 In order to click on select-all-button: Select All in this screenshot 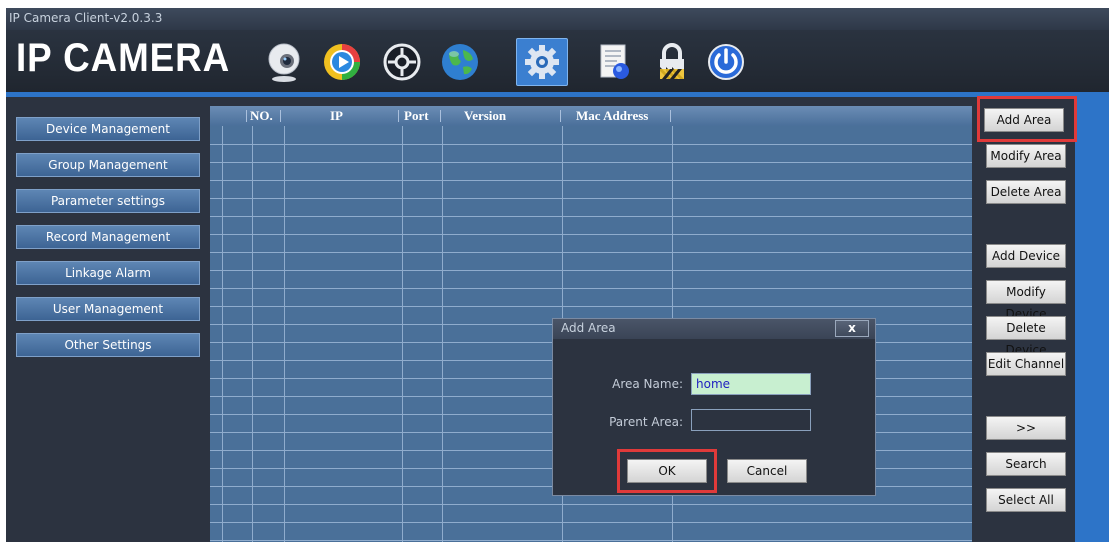, I will do `click(1026, 500)`.